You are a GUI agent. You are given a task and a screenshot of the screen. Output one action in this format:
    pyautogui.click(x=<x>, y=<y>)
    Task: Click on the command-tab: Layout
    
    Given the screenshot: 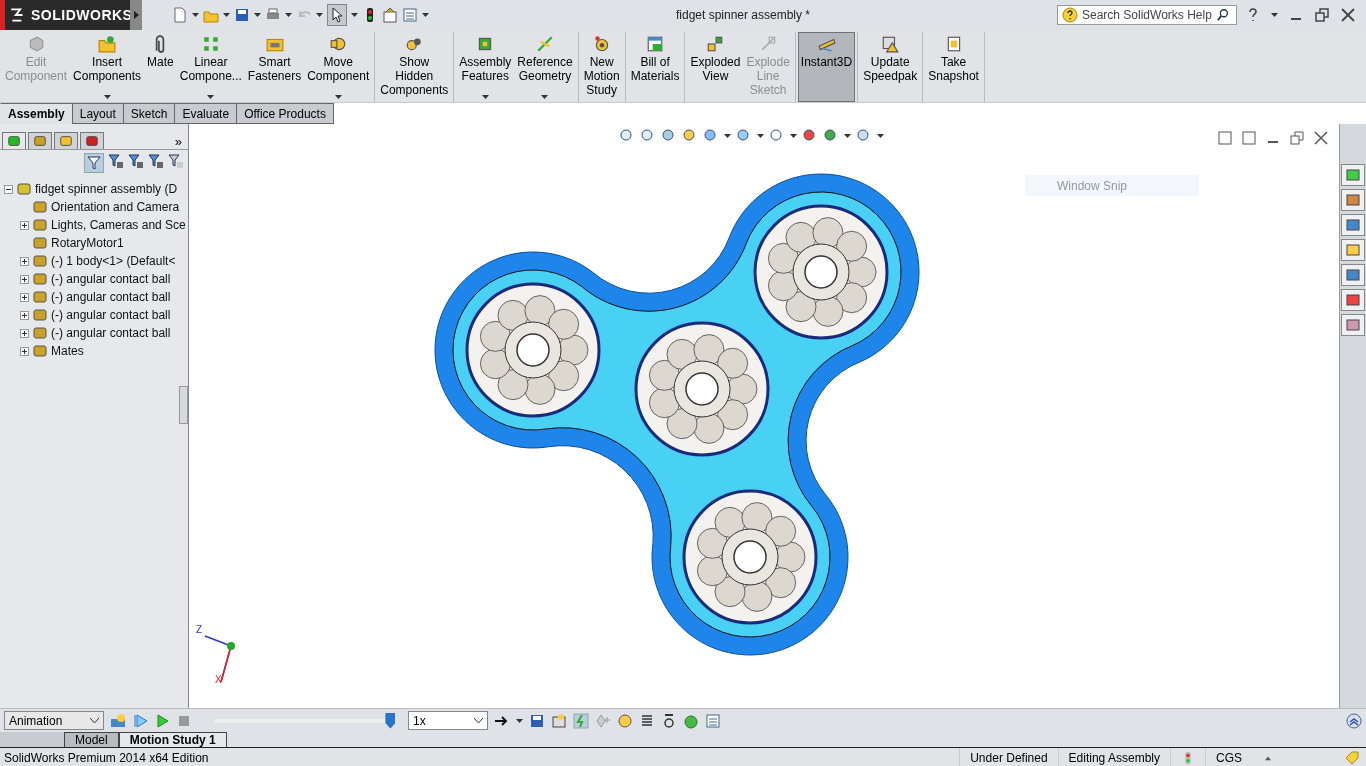 What is the action you would take?
    pyautogui.click(x=98, y=113)
    